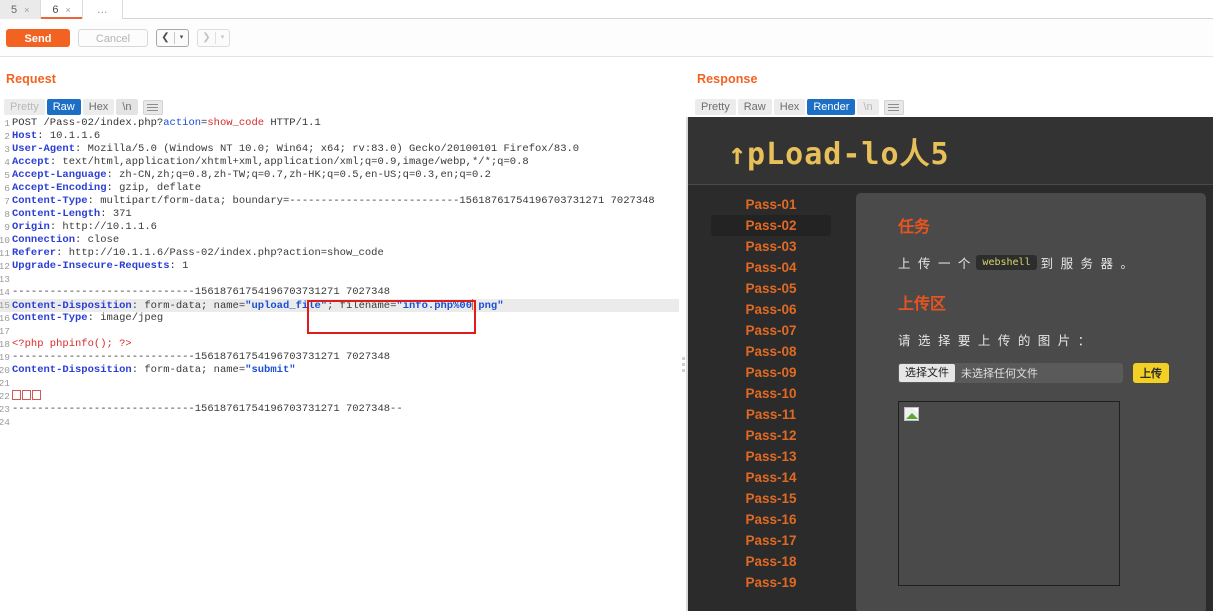 The width and height of the screenshot is (1213, 611). Describe the element at coordinates (715, 107) in the screenshot. I see `response-view-pretty: Pretty` at that location.